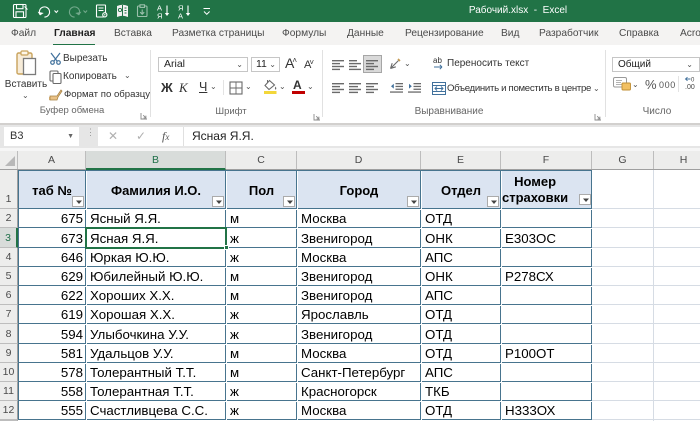  I want to click on svg-text: ab, so click(437, 60).